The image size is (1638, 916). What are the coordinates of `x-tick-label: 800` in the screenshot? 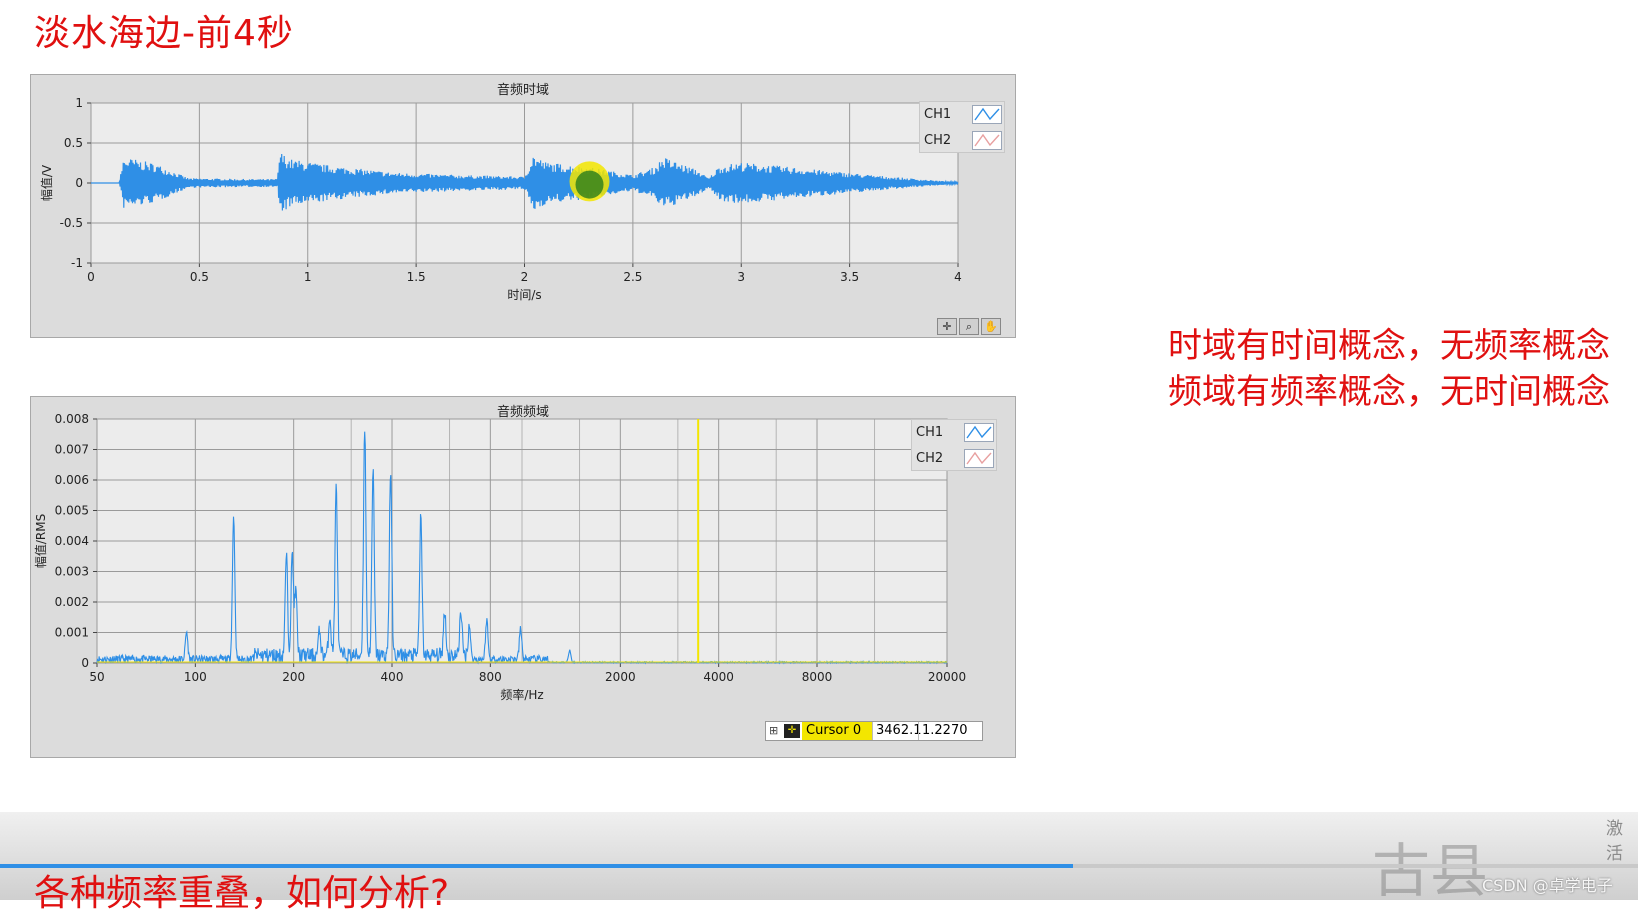 It's located at (490, 677).